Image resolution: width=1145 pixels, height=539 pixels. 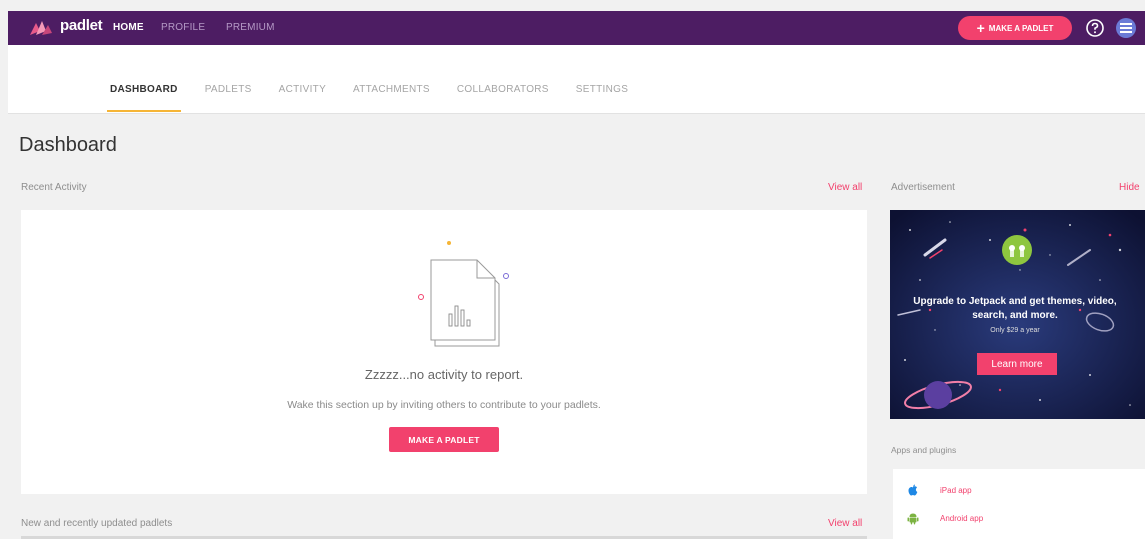 I want to click on plus-icon: +, so click(x=980, y=28).